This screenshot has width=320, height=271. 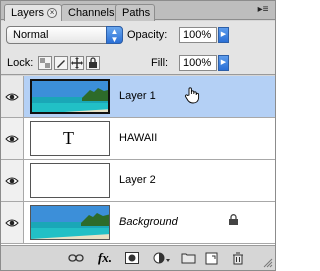 What do you see at coordinates (61, 63) in the screenshot?
I see `lock-image-pixels-icon` at bounding box center [61, 63].